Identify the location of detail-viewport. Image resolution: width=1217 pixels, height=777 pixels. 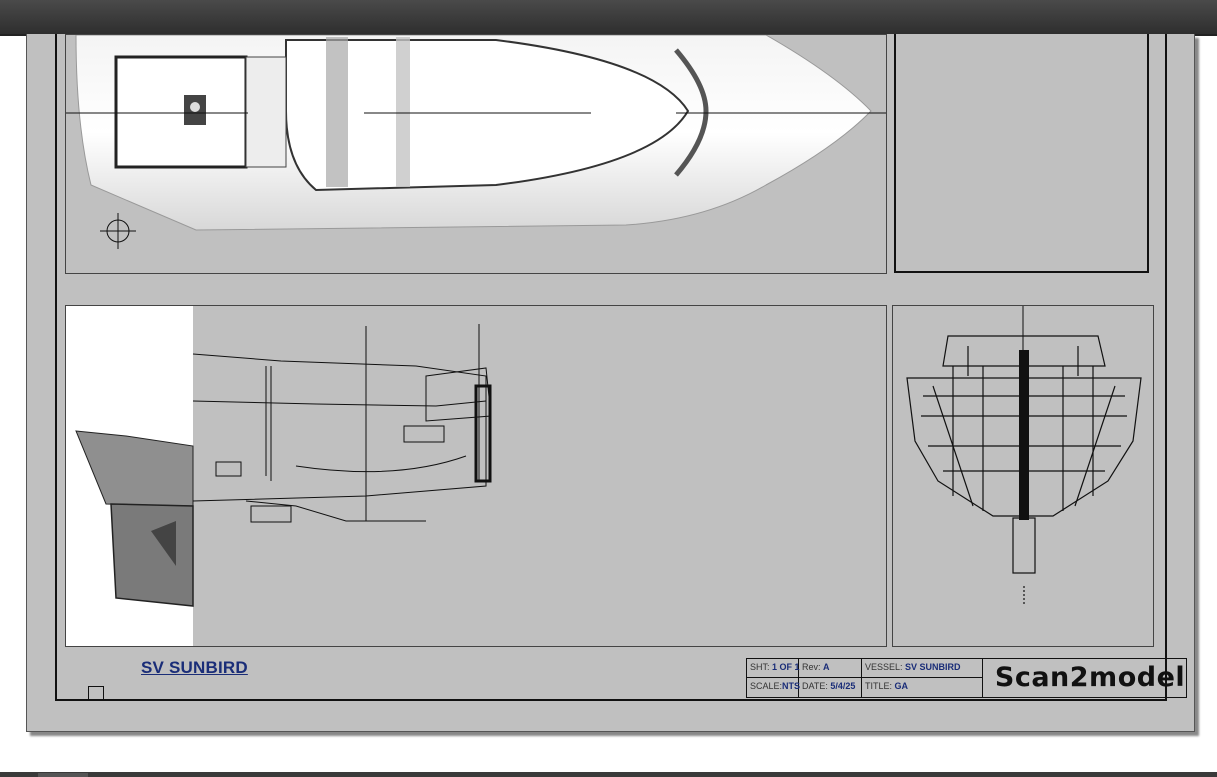
(1021, 153).